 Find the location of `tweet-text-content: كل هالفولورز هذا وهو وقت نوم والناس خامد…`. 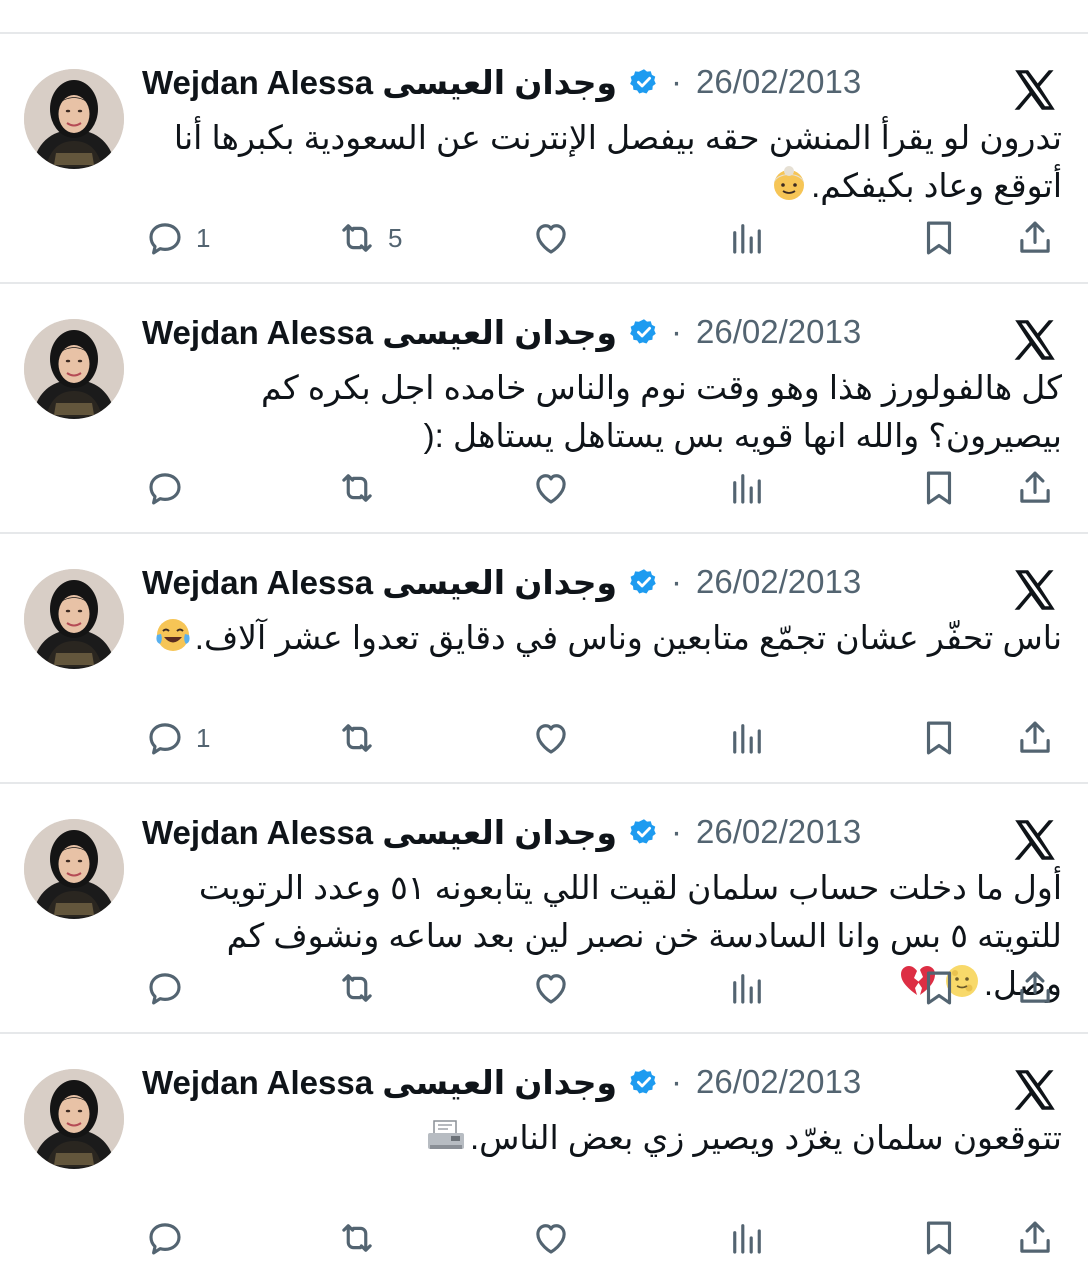

tweet-text-content: كل هالفولورز هذا وهو وقت نوم والناس خامد… is located at coordinates (661, 411).